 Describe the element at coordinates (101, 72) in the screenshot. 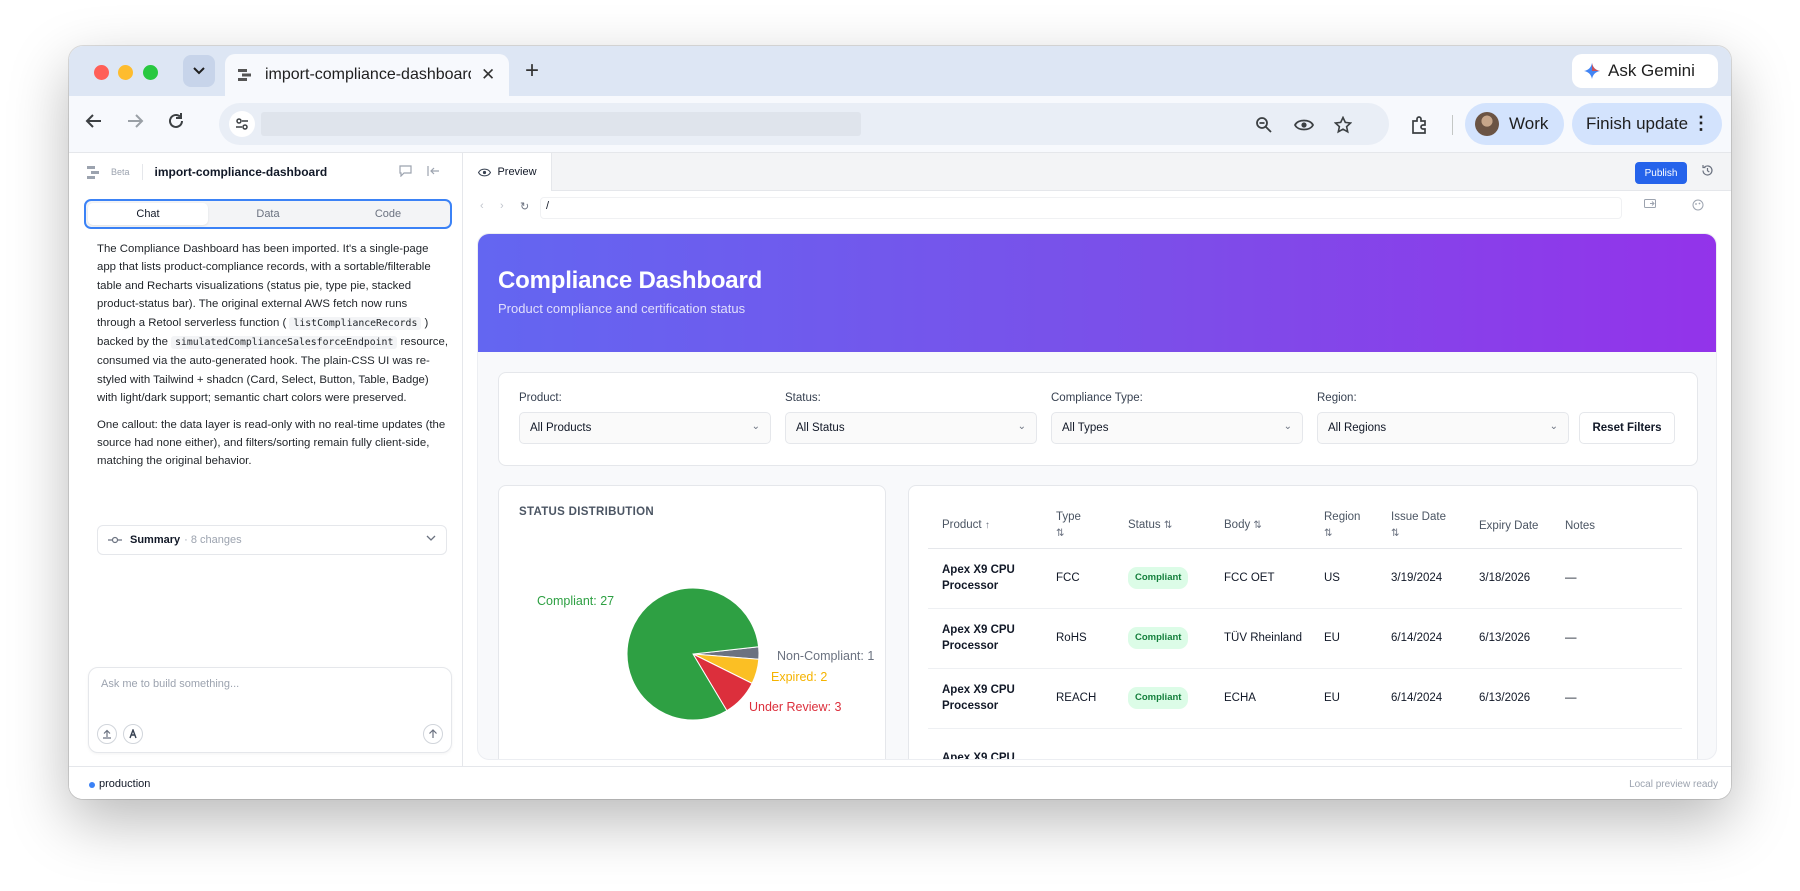

I see `close-window-button` at that location.